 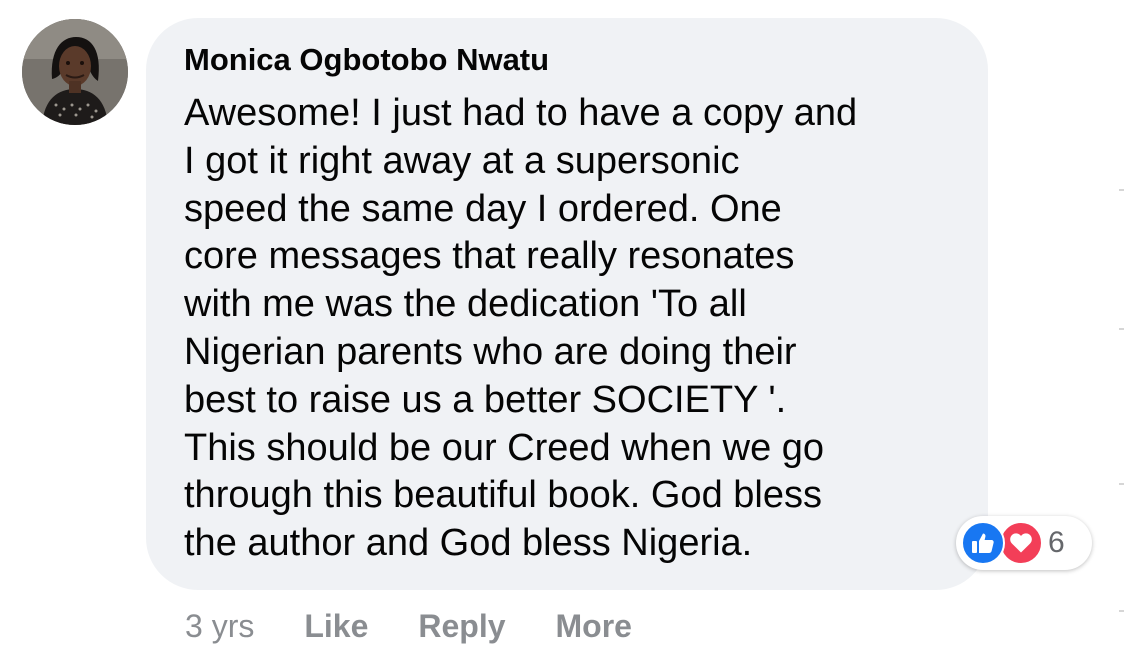 I want to click on reaction-count: 6, so click(x=1056, y=542).